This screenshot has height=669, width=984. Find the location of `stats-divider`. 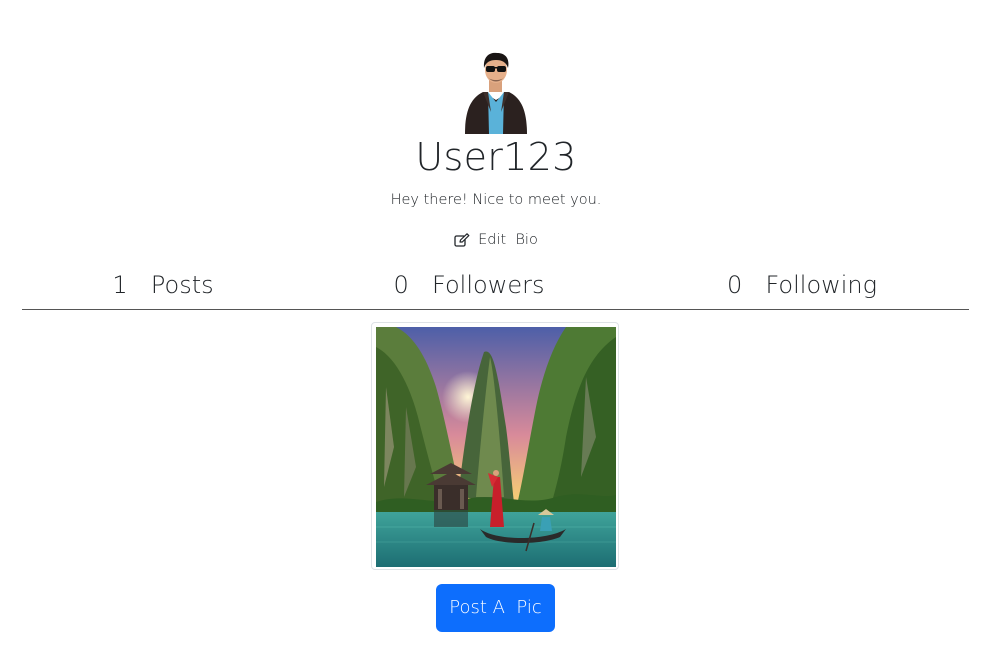

stats-divider is located at coordinates (495, 309).